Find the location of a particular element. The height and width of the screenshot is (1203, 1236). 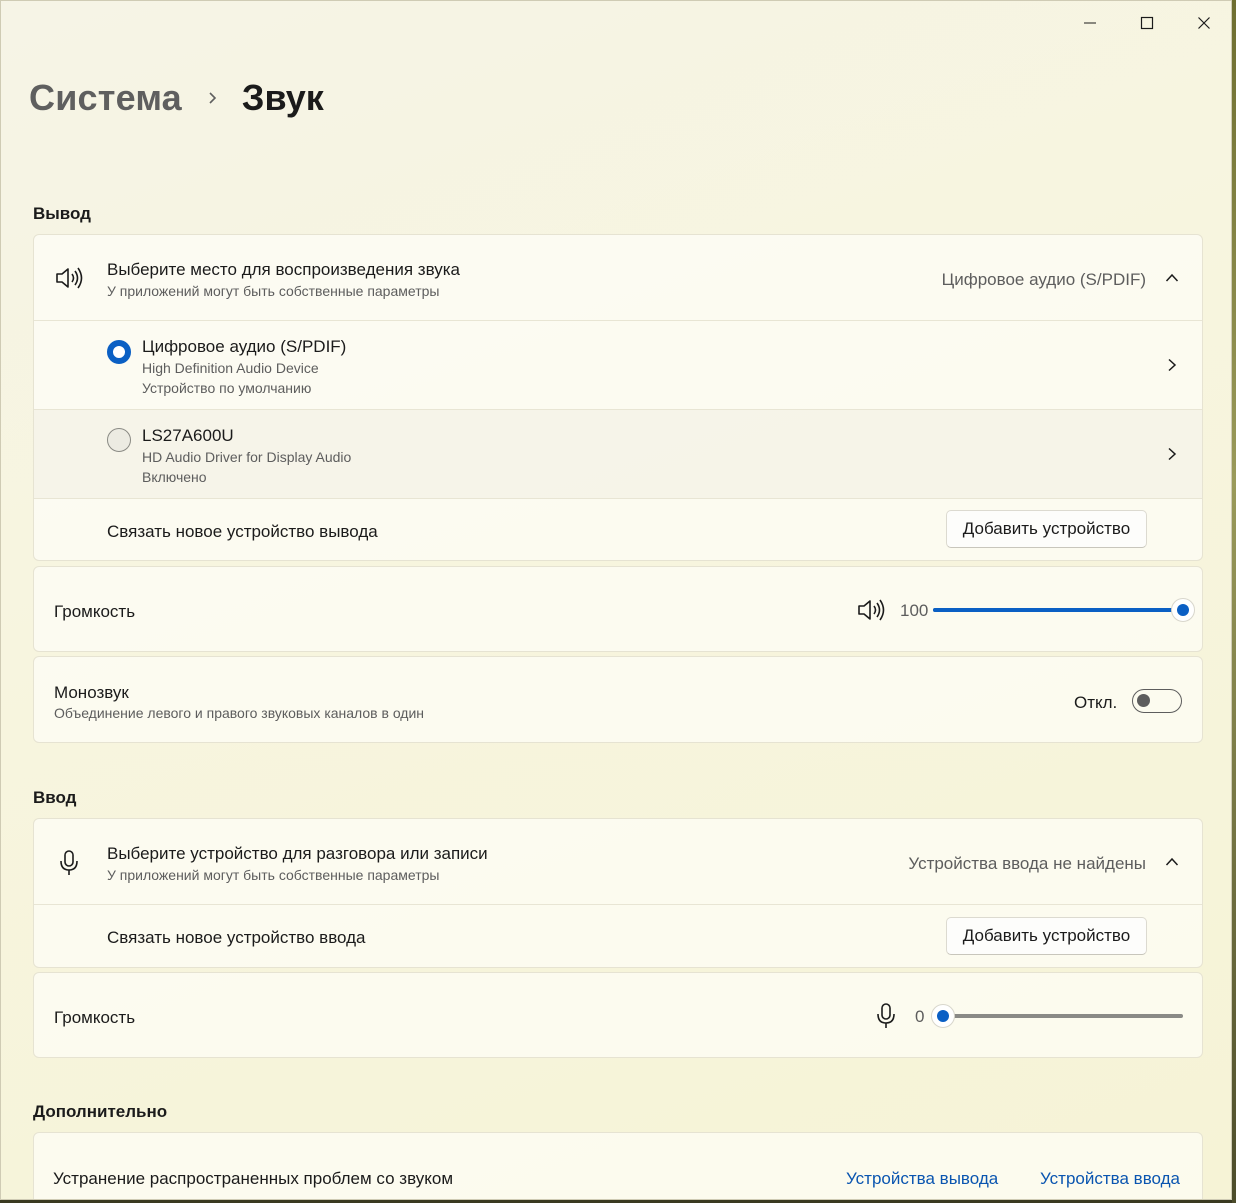

mono-state: Откл. is located at coordinates (1096, 702).